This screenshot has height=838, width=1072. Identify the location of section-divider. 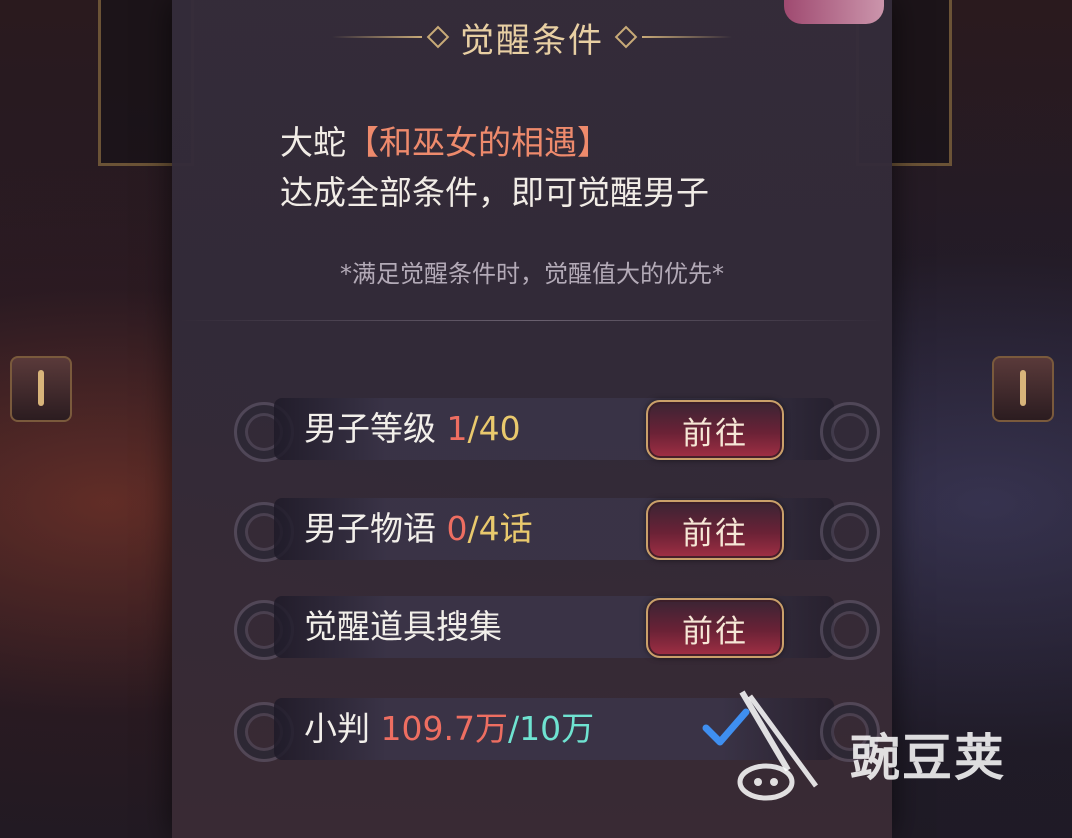
(532, 320).